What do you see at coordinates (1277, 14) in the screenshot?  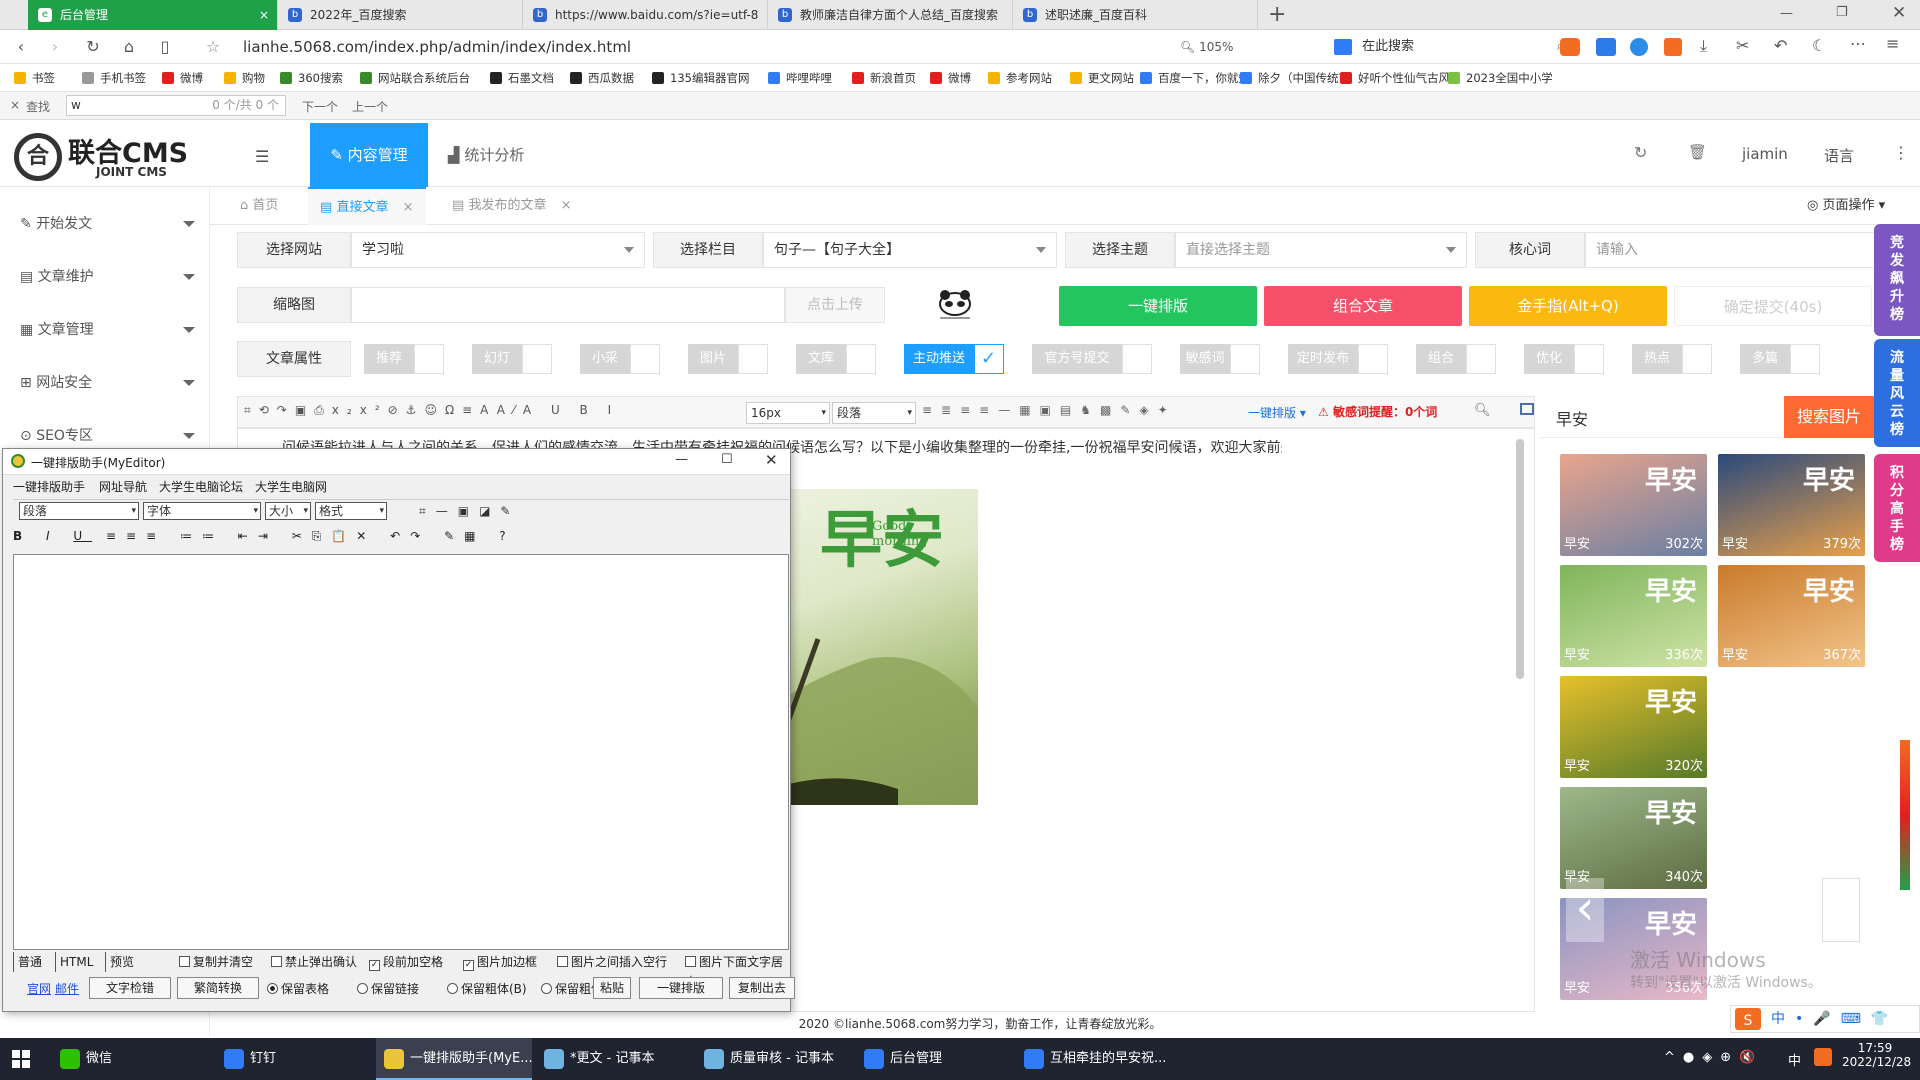 I see `new-tab-icon: +` at bounding box center [1277, 14].